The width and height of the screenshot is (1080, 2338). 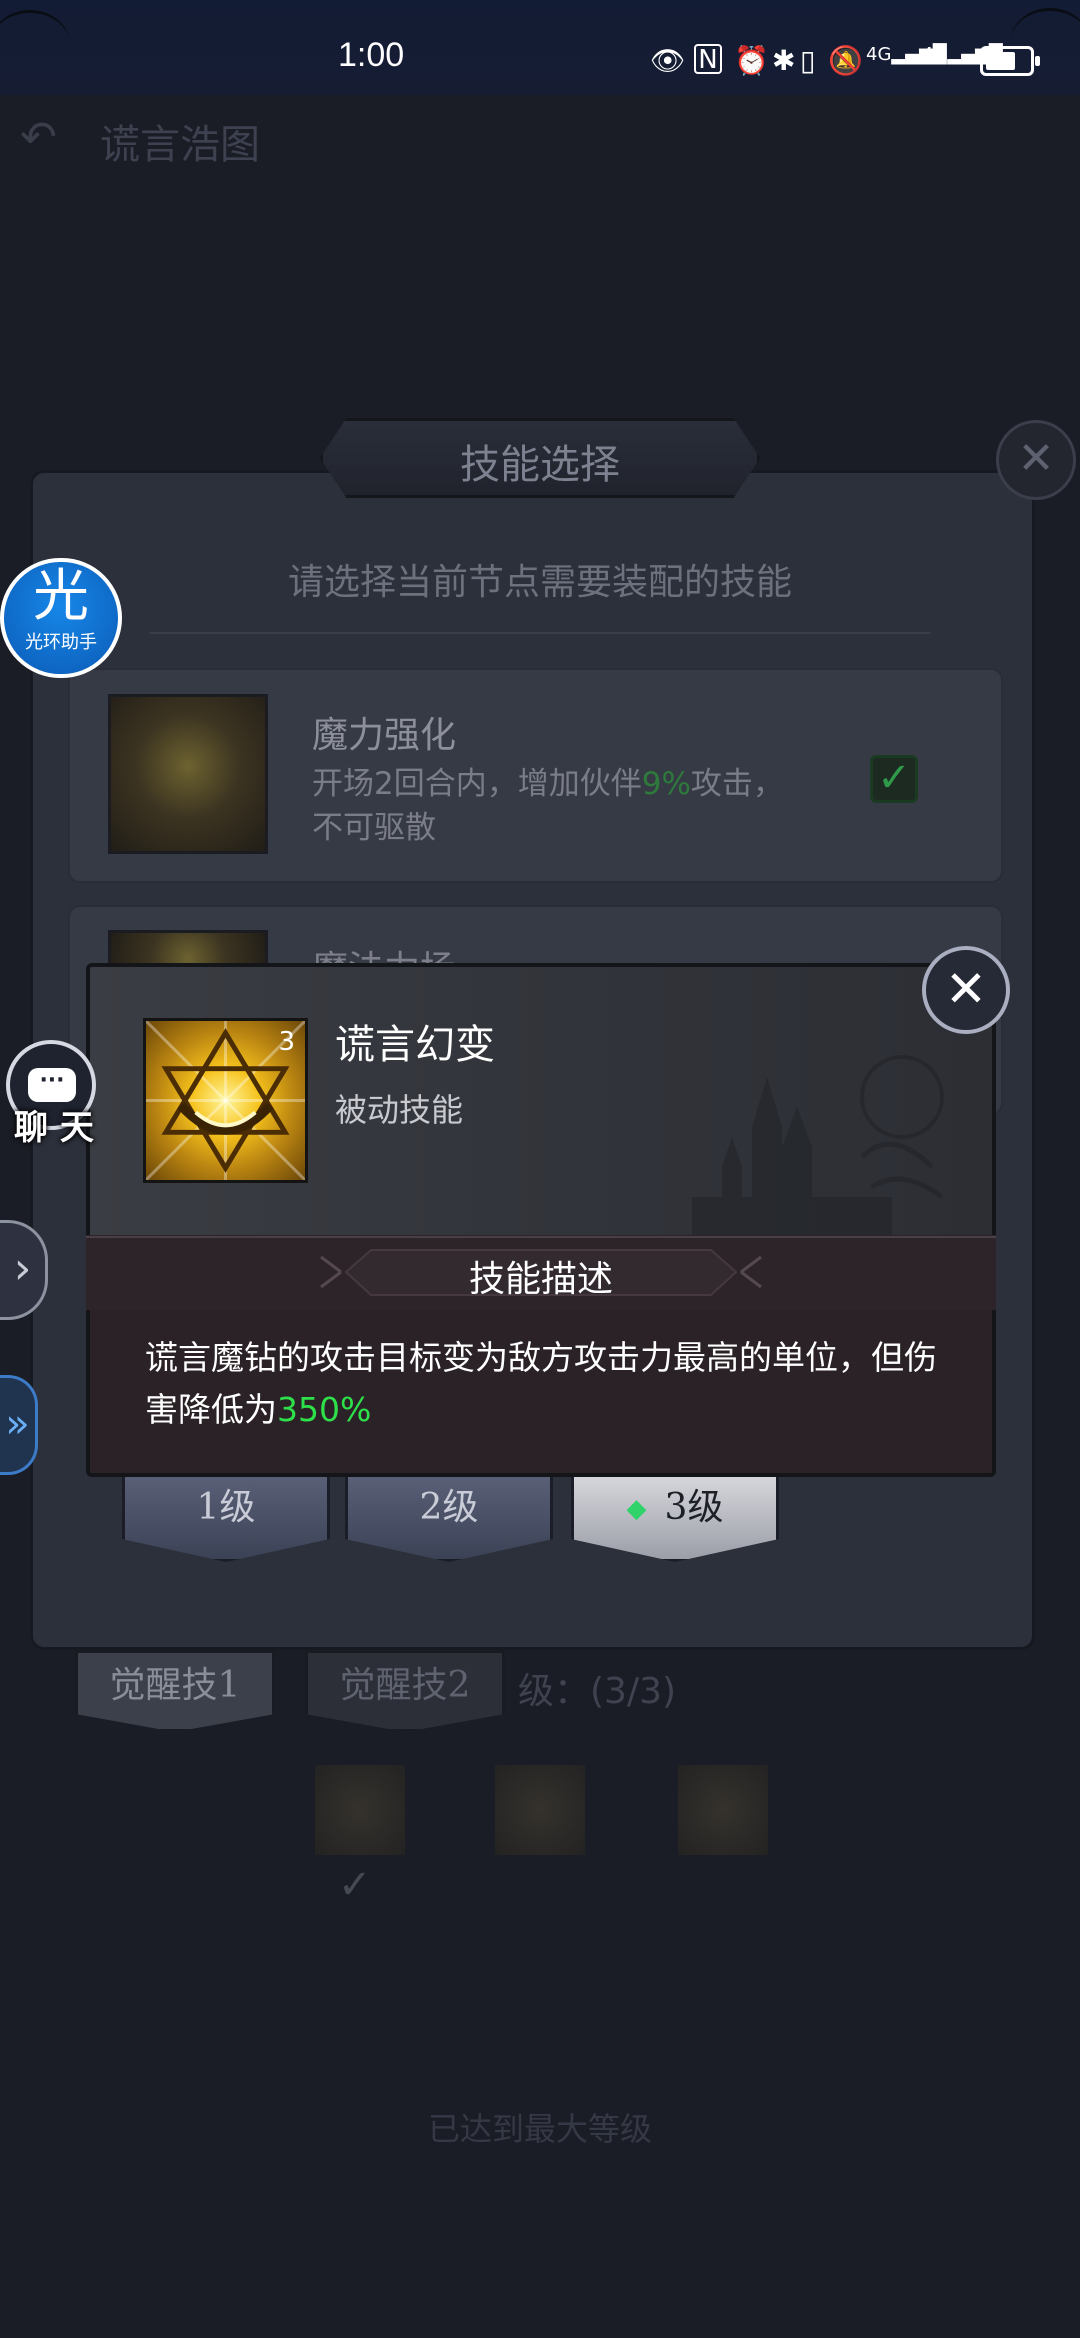 I want to click on battery-icon, so click(x=1010, y=61).